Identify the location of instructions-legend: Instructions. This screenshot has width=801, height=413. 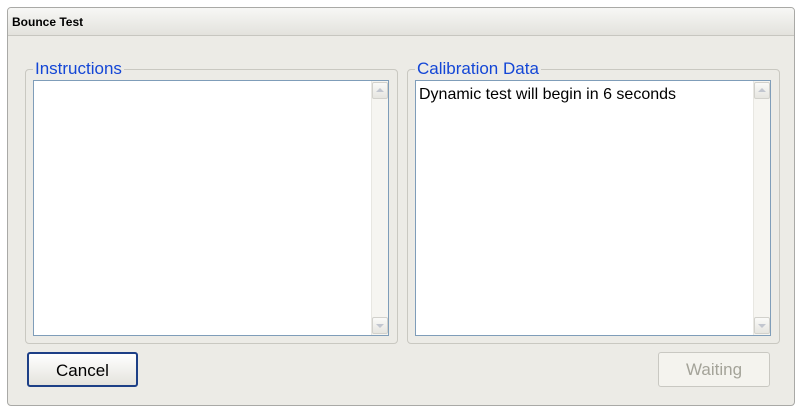
(78, 69).